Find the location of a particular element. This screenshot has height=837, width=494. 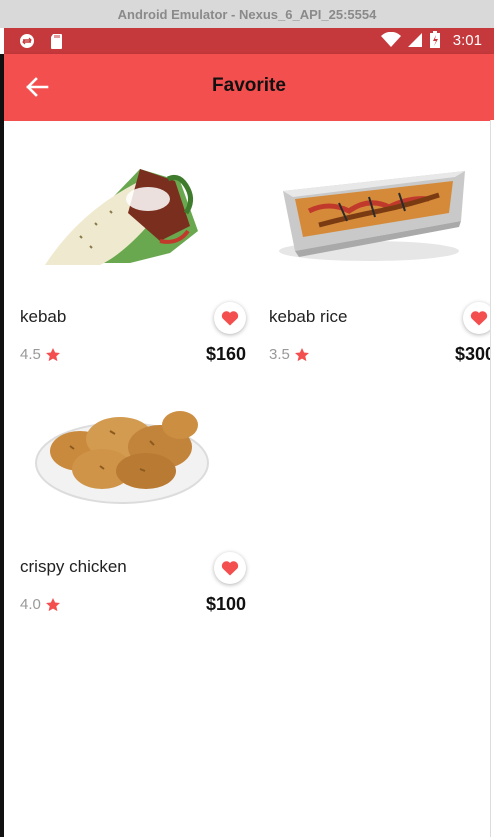

signal-icon is located at coordinates (414, 40).